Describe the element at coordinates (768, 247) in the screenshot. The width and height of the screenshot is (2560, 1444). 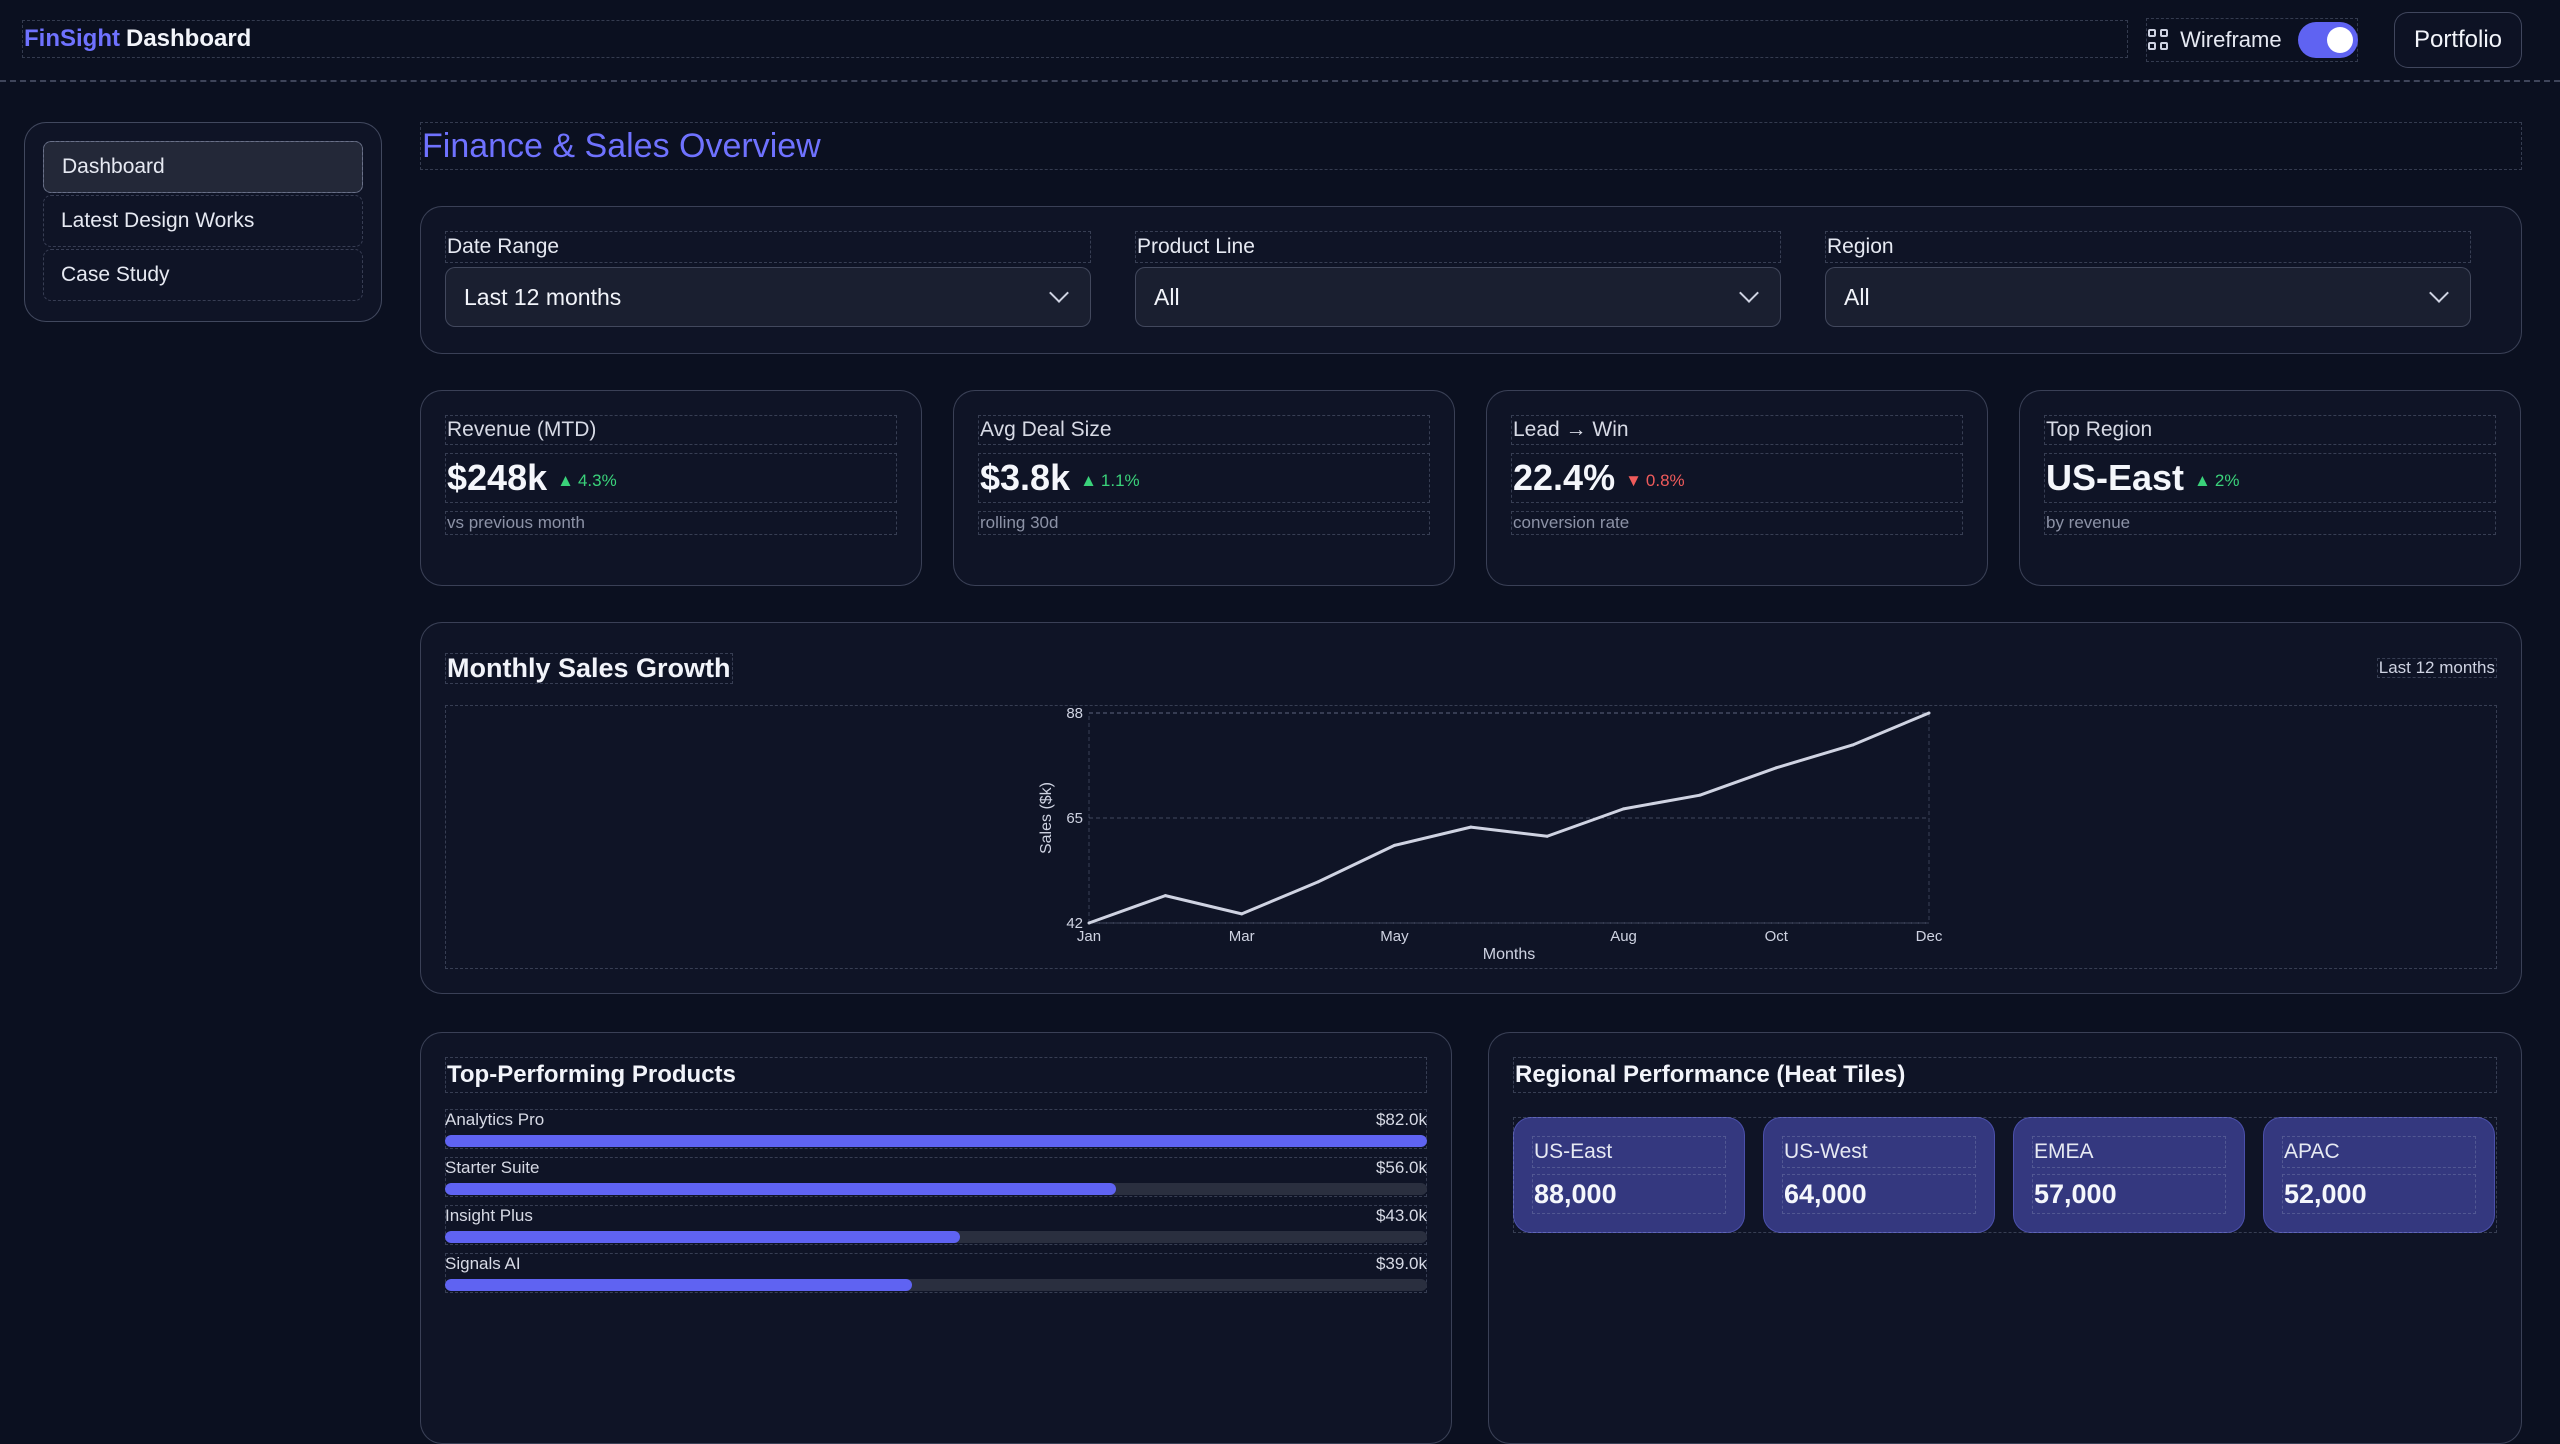
I see `filter-label: Date Range` at that location.